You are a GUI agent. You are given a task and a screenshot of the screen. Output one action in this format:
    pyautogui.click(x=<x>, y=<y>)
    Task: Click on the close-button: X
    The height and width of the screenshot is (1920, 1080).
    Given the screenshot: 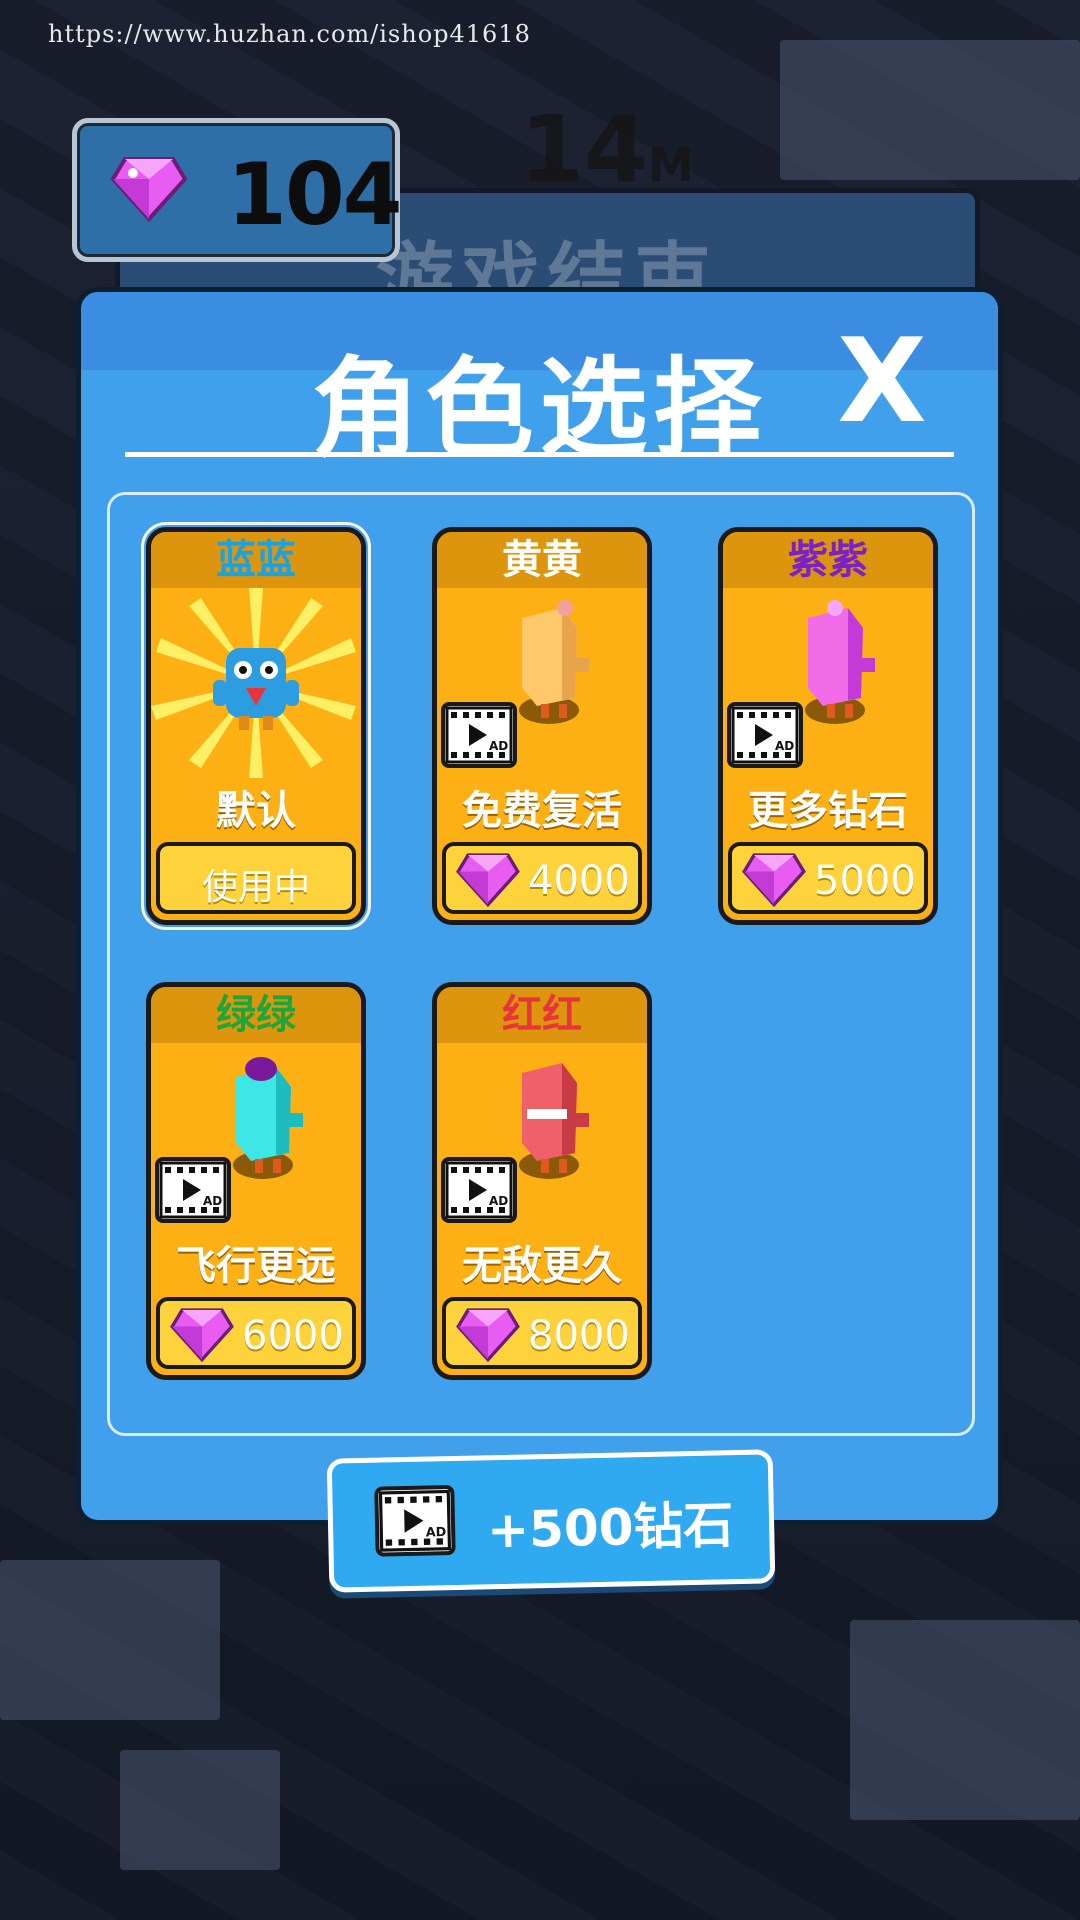 What is the action you would take?
    pyautogui.click(x=882, y=382)
    